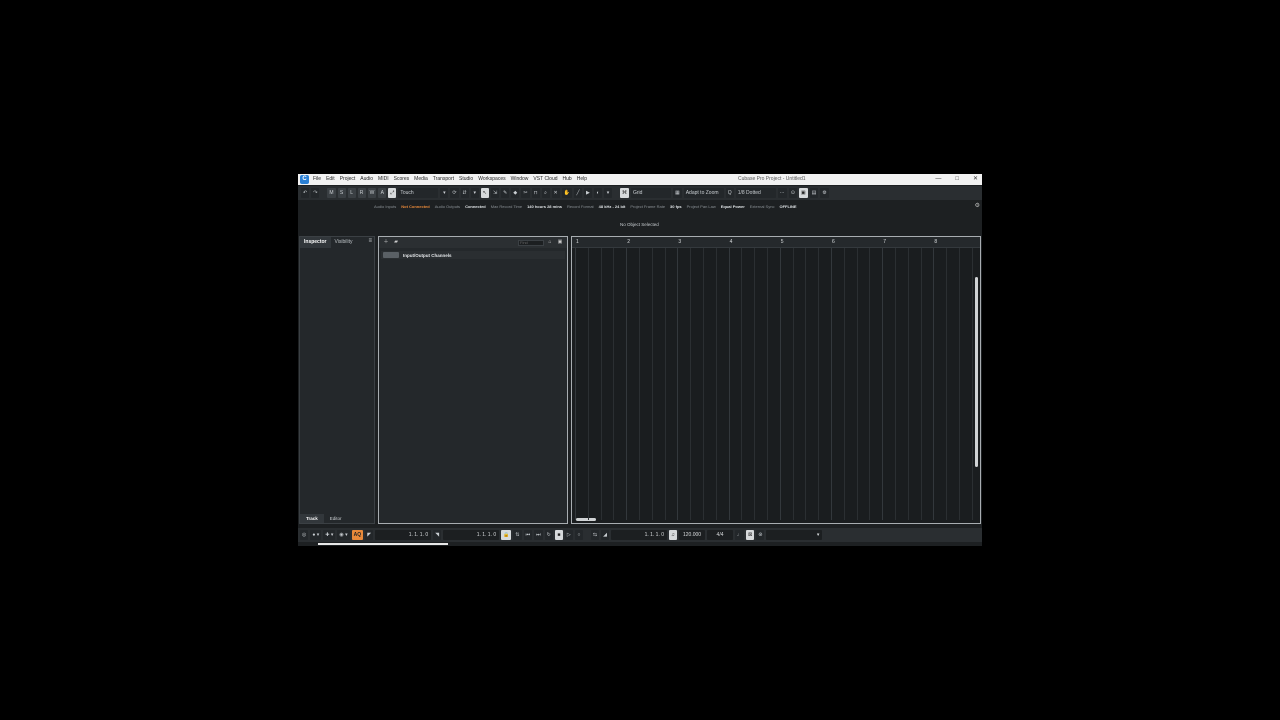 The height and width of the screenshot is (720, 1280). Describe the element at coordinates (650, 193) in the screenshot. I see `snap-type-select: Grid` at that location.